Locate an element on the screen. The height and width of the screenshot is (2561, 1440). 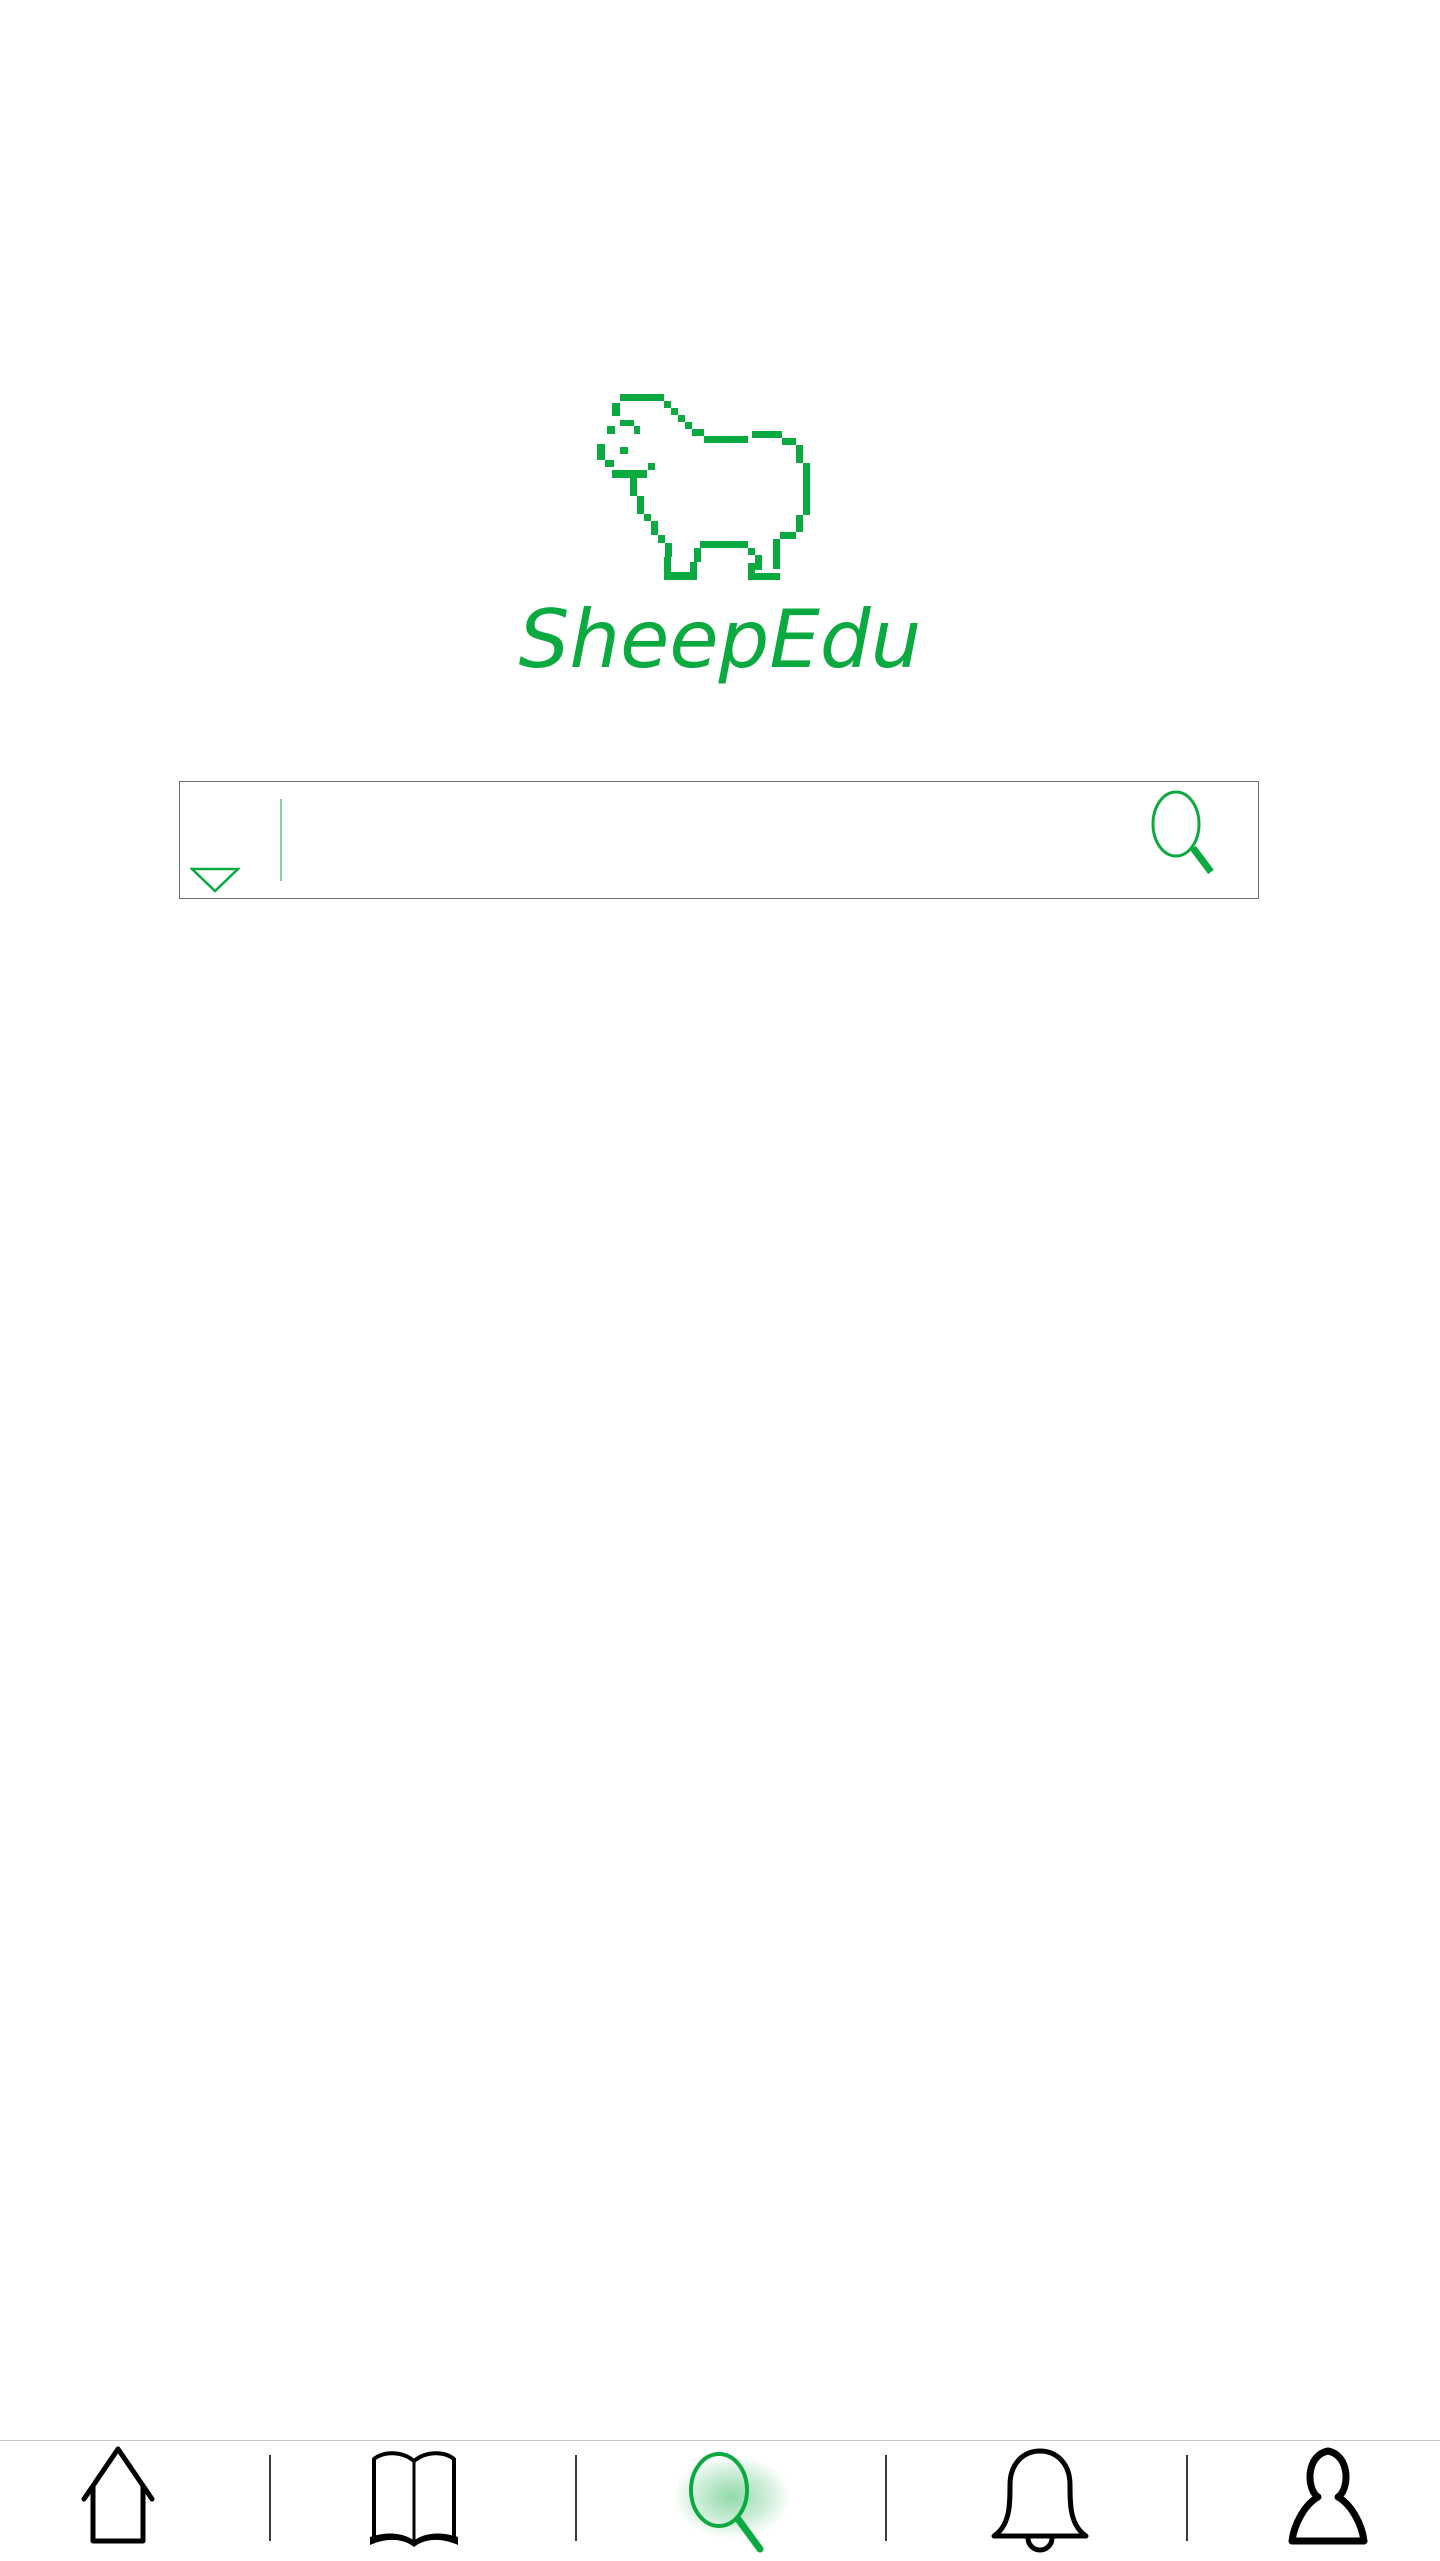
sheep-icon is located at coordinates (703, 487).